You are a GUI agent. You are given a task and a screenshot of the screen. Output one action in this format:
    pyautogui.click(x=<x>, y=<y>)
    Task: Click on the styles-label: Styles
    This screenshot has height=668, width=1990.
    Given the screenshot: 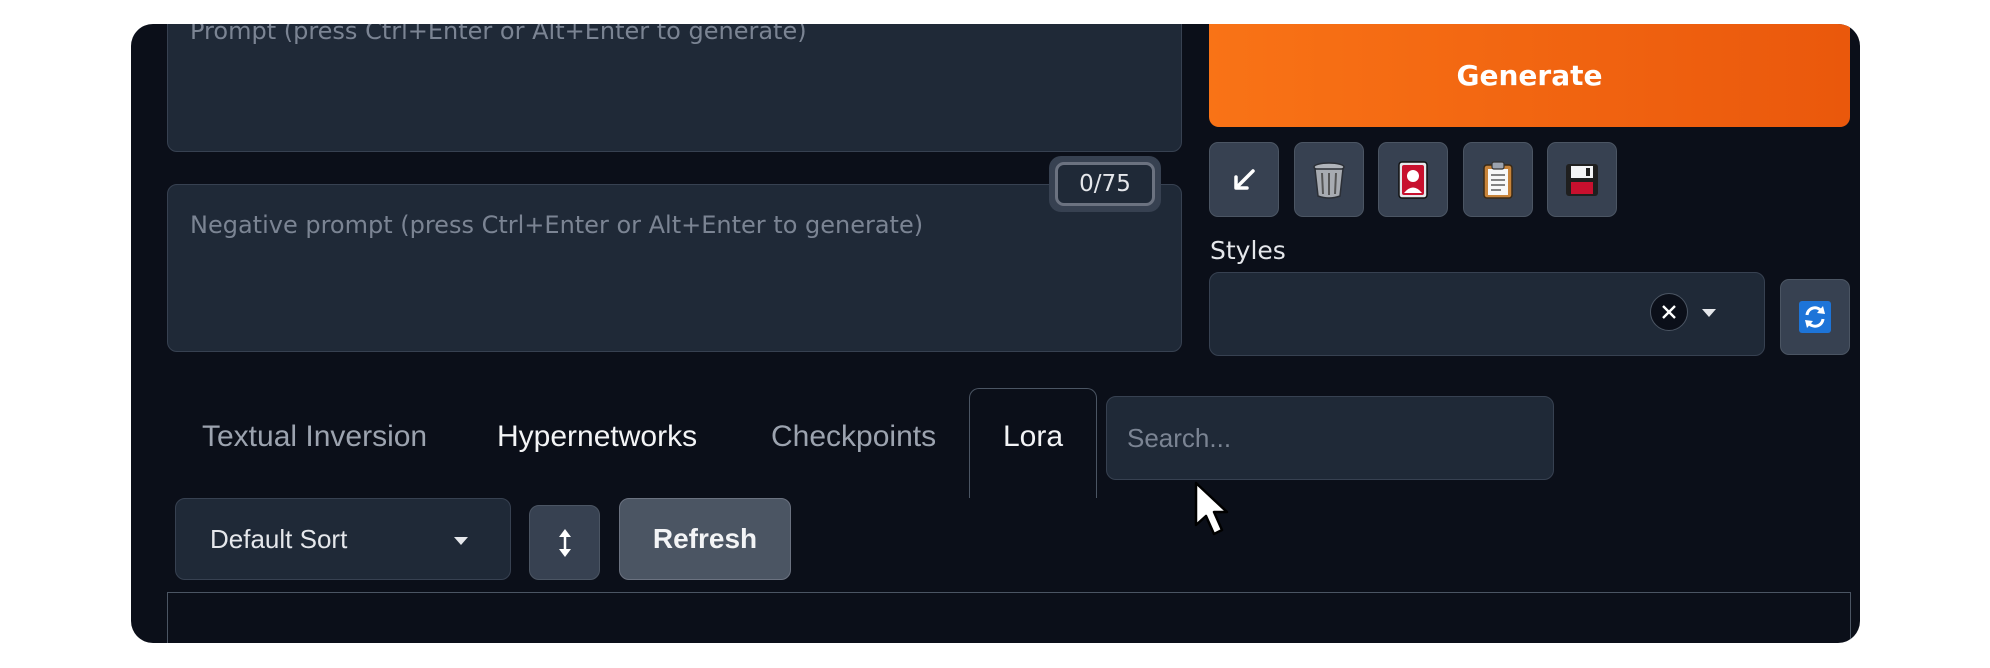 What is the action you would take?
    pyautogui.click(x=1248, y=250)
    